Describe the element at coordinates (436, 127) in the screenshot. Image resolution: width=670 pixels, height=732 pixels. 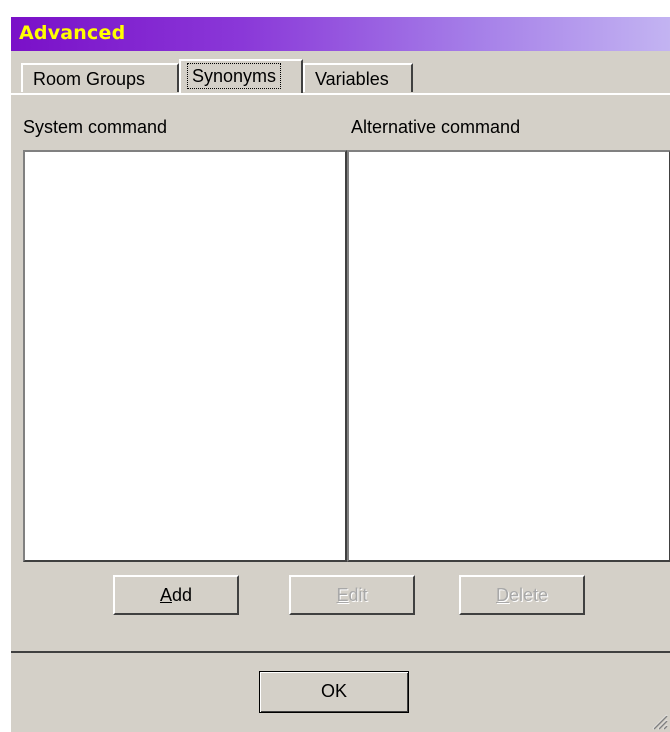
I see `alternative-command-label: Alternative command` at that location.